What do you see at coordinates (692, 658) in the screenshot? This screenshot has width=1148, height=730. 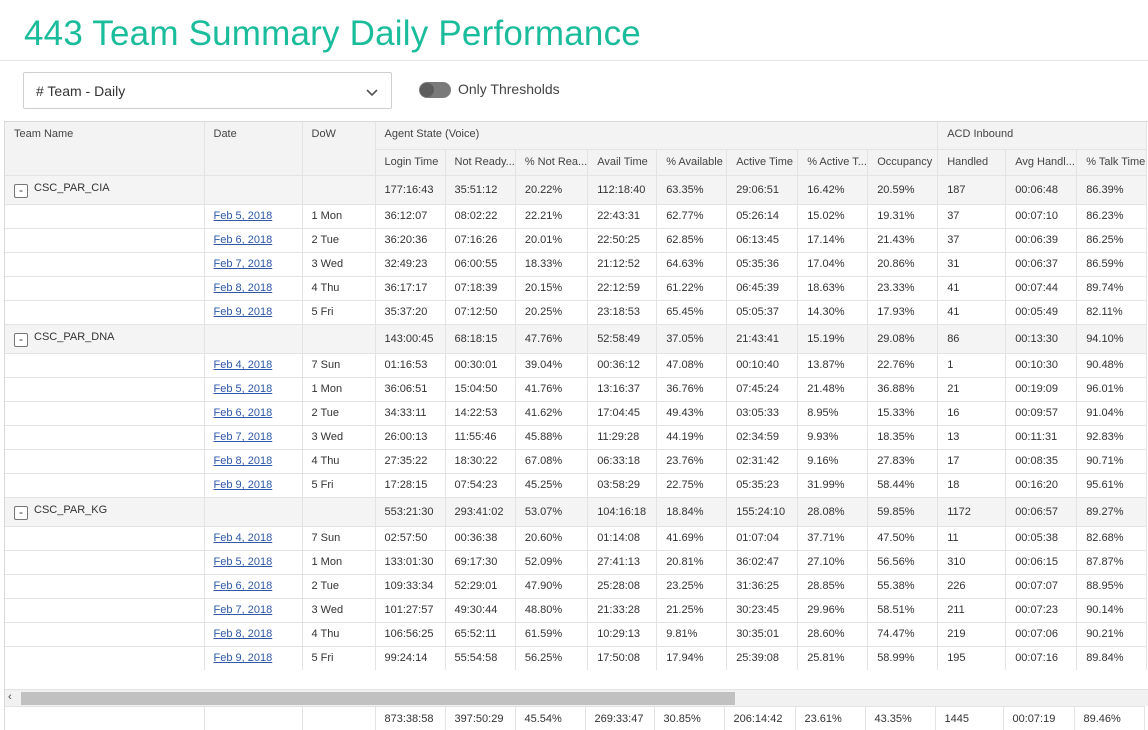 I see `value-cell: 17.94%` at bounding box center [692, 658].